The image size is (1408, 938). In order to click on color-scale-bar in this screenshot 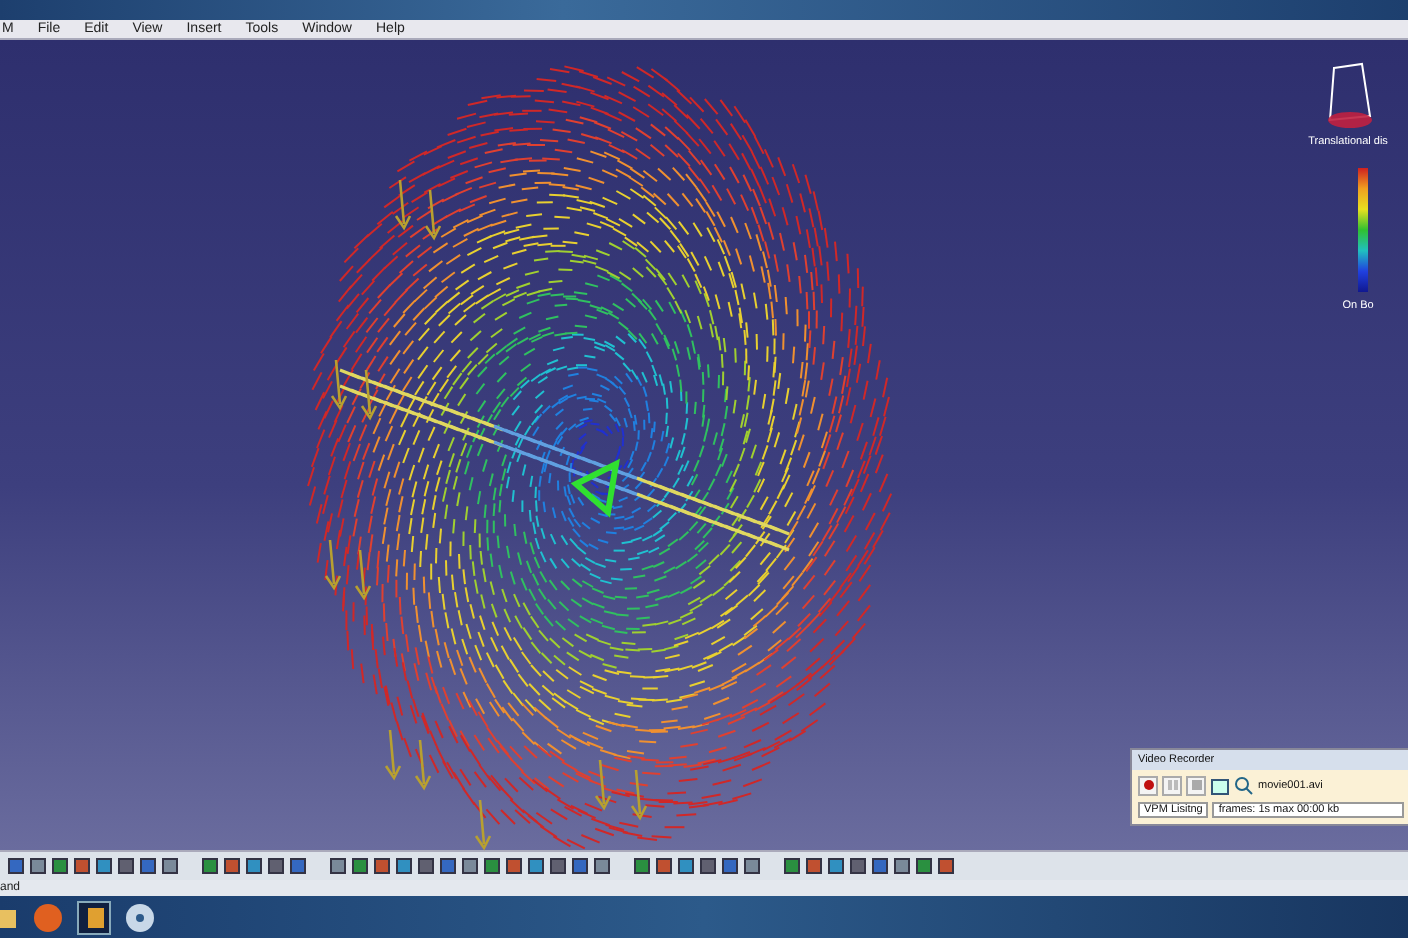, I will do `click(1362, 229)`.